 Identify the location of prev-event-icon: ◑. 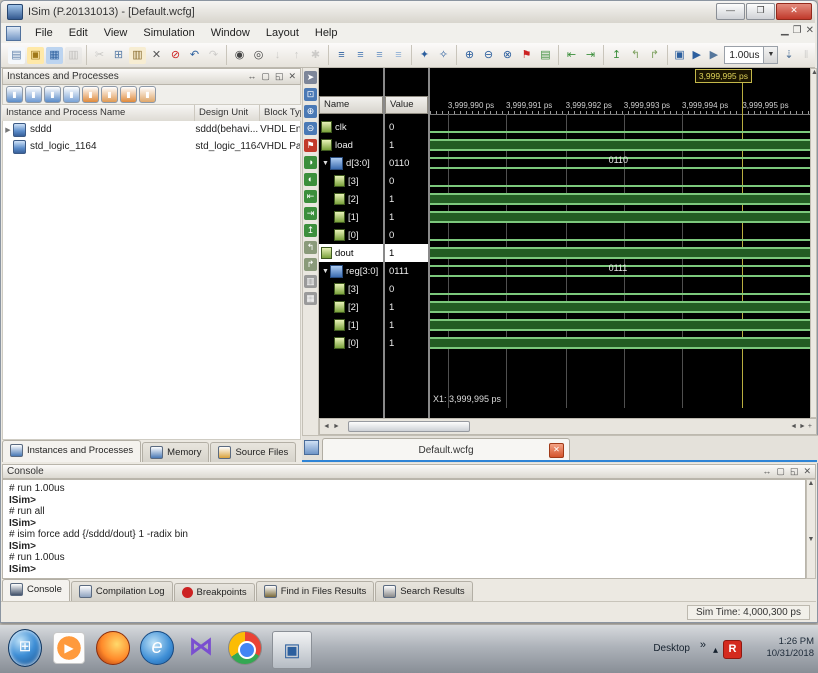
(310, 162).